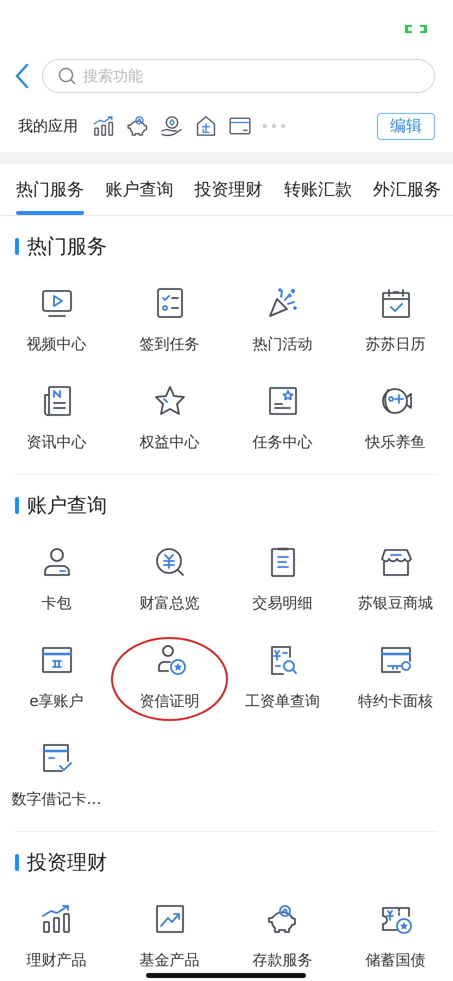  I want to click on tab: 转账汇款, so click(318, 189).